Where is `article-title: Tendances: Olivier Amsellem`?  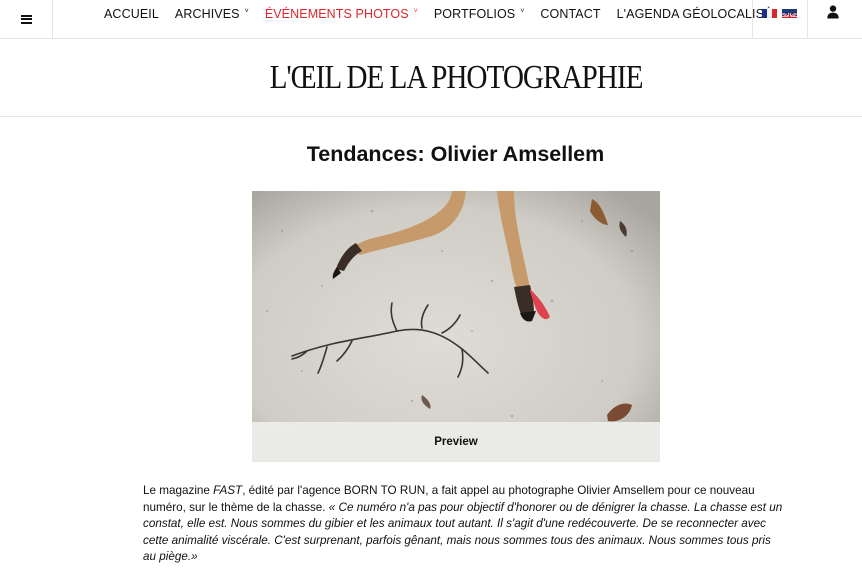
article-title: Tendances: Olivier Amsellem is located at coordinates (455, 154).